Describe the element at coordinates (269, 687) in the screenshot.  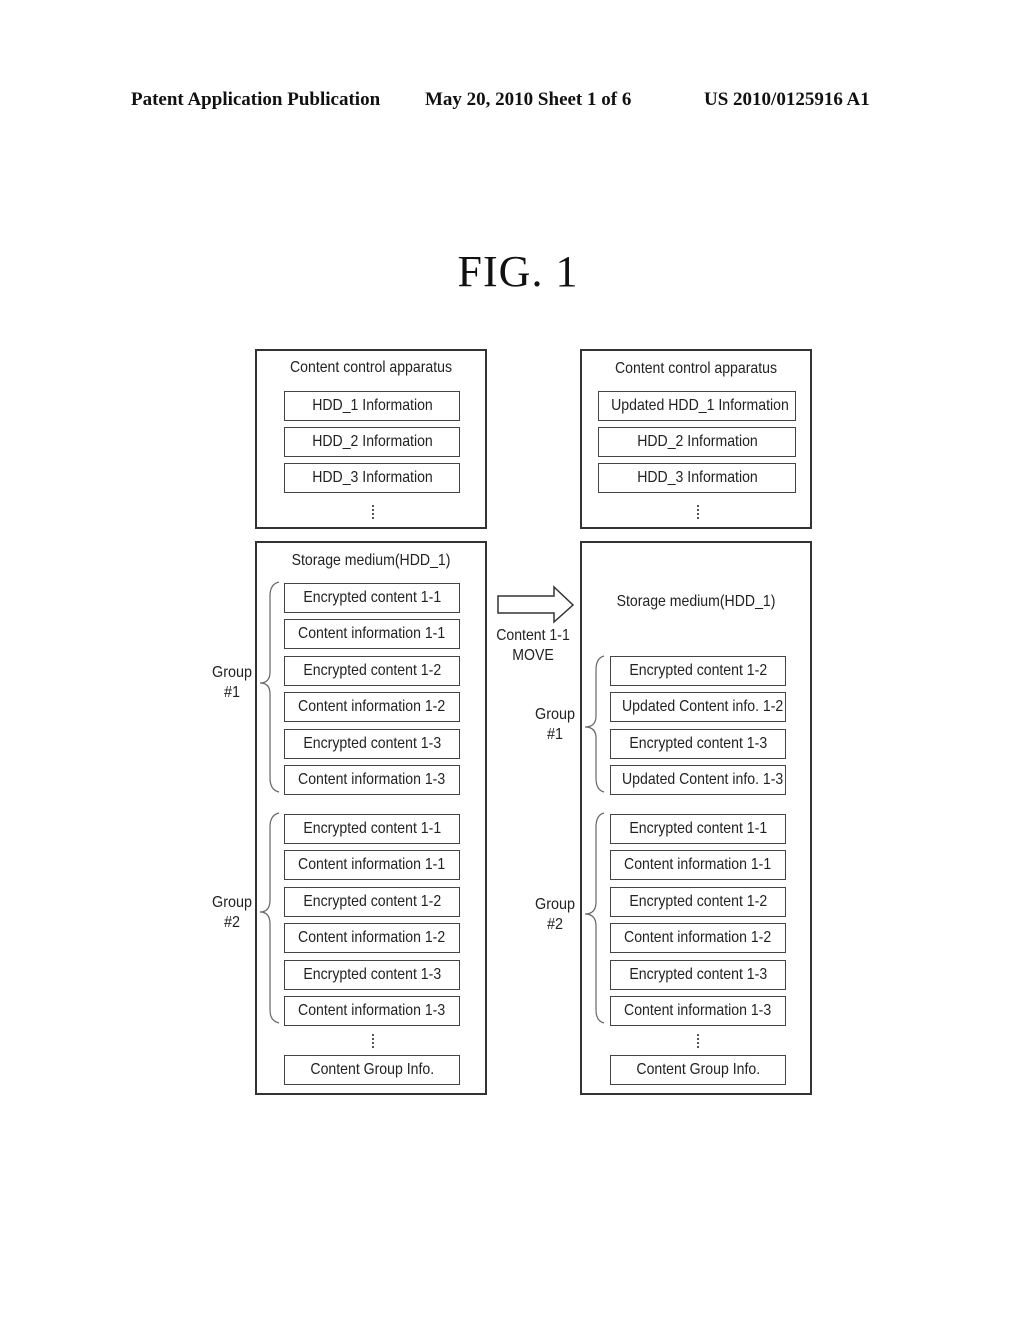
I see `before-group1-brace` at that location.